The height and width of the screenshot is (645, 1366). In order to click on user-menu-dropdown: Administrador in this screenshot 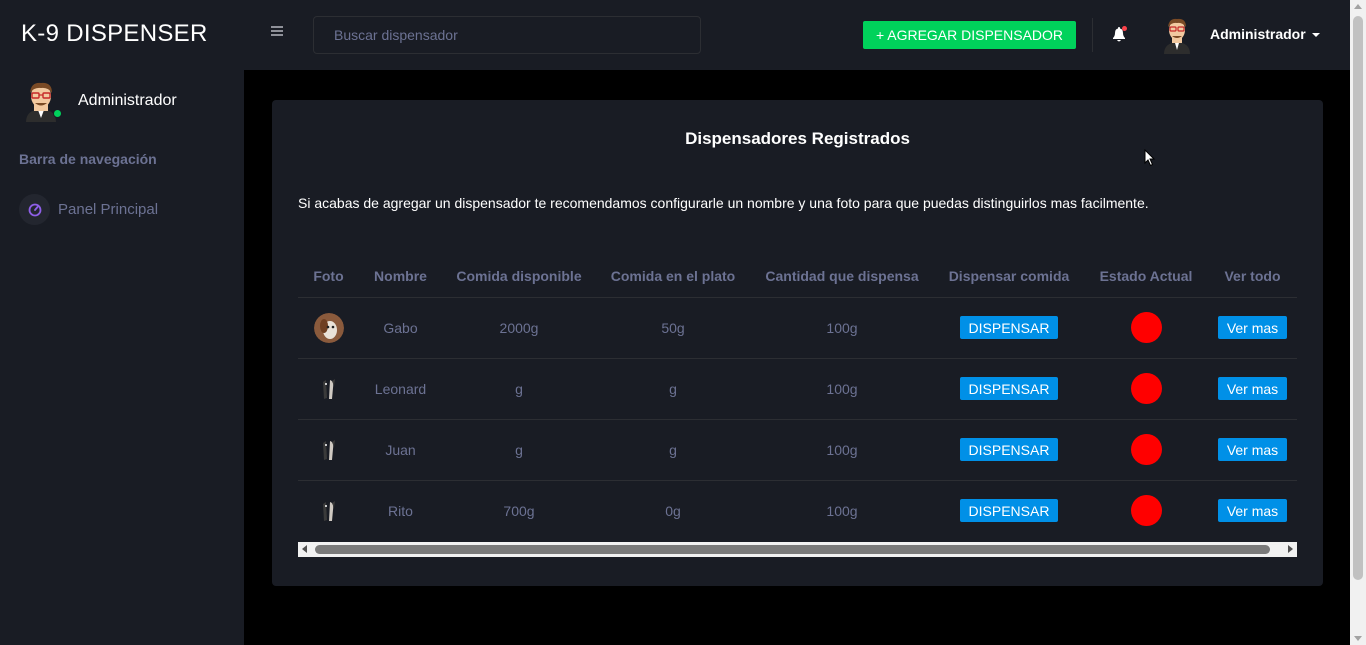, I will do `click(1265, 34)`.